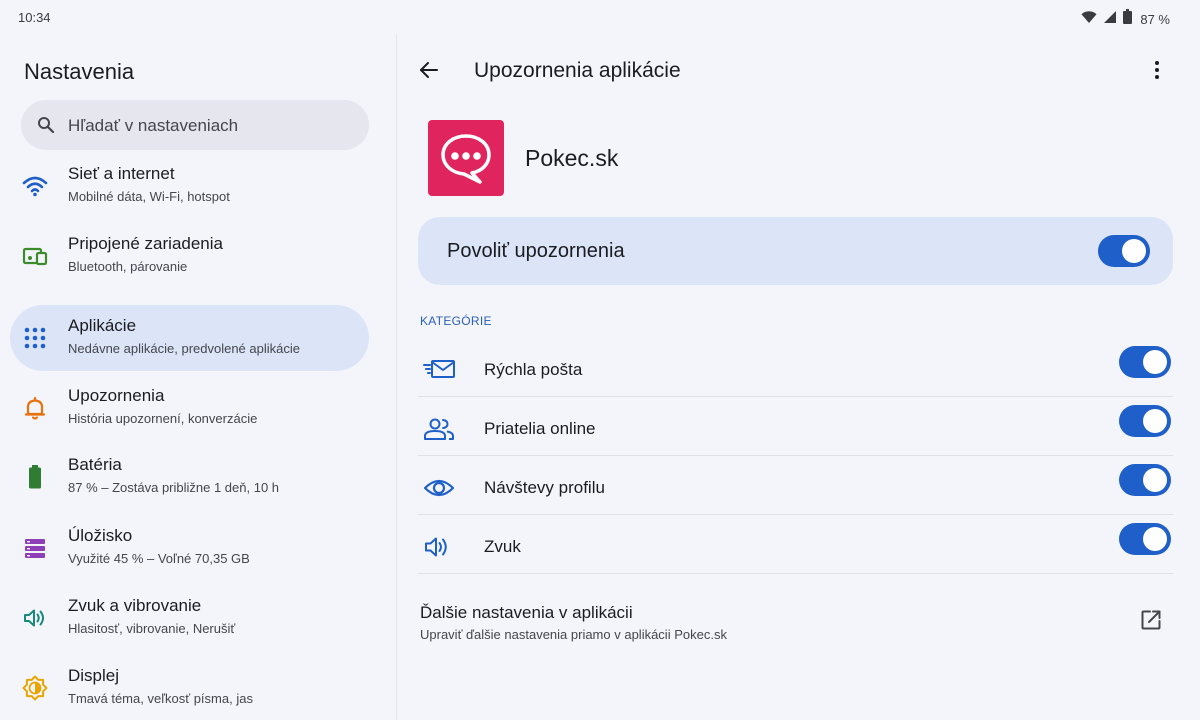  Describe the element at coordinates (533, 369) in the screenshot. I see `category-label: Rýchla pošta` at that location.